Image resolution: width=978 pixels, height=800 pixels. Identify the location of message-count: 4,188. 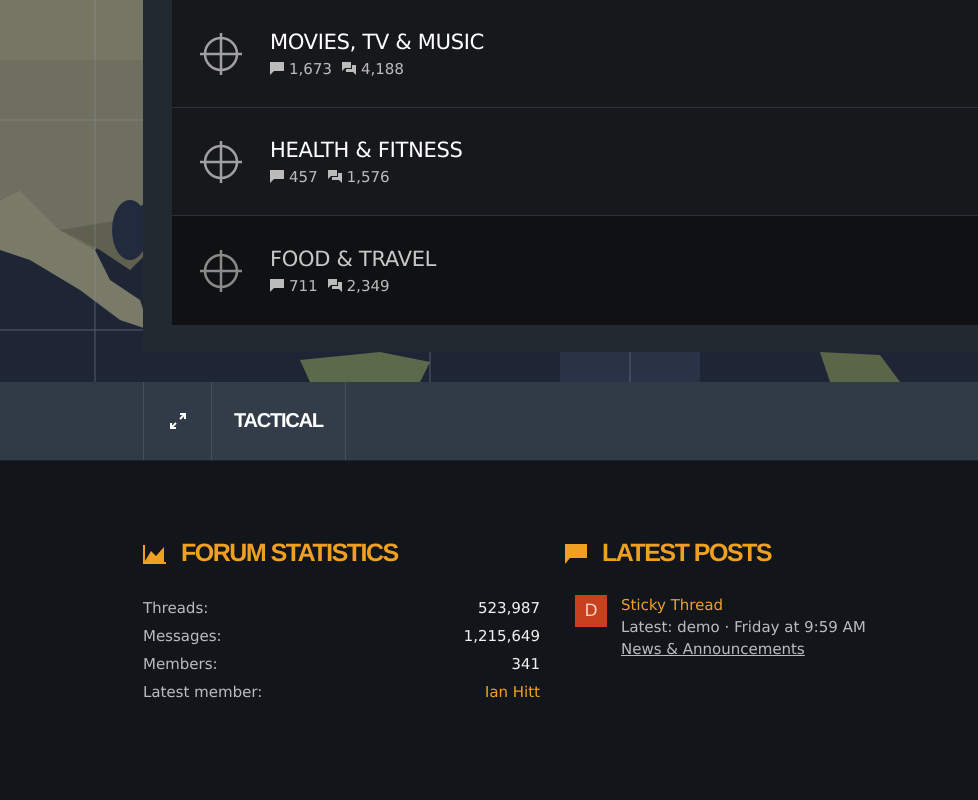
(382, 69).